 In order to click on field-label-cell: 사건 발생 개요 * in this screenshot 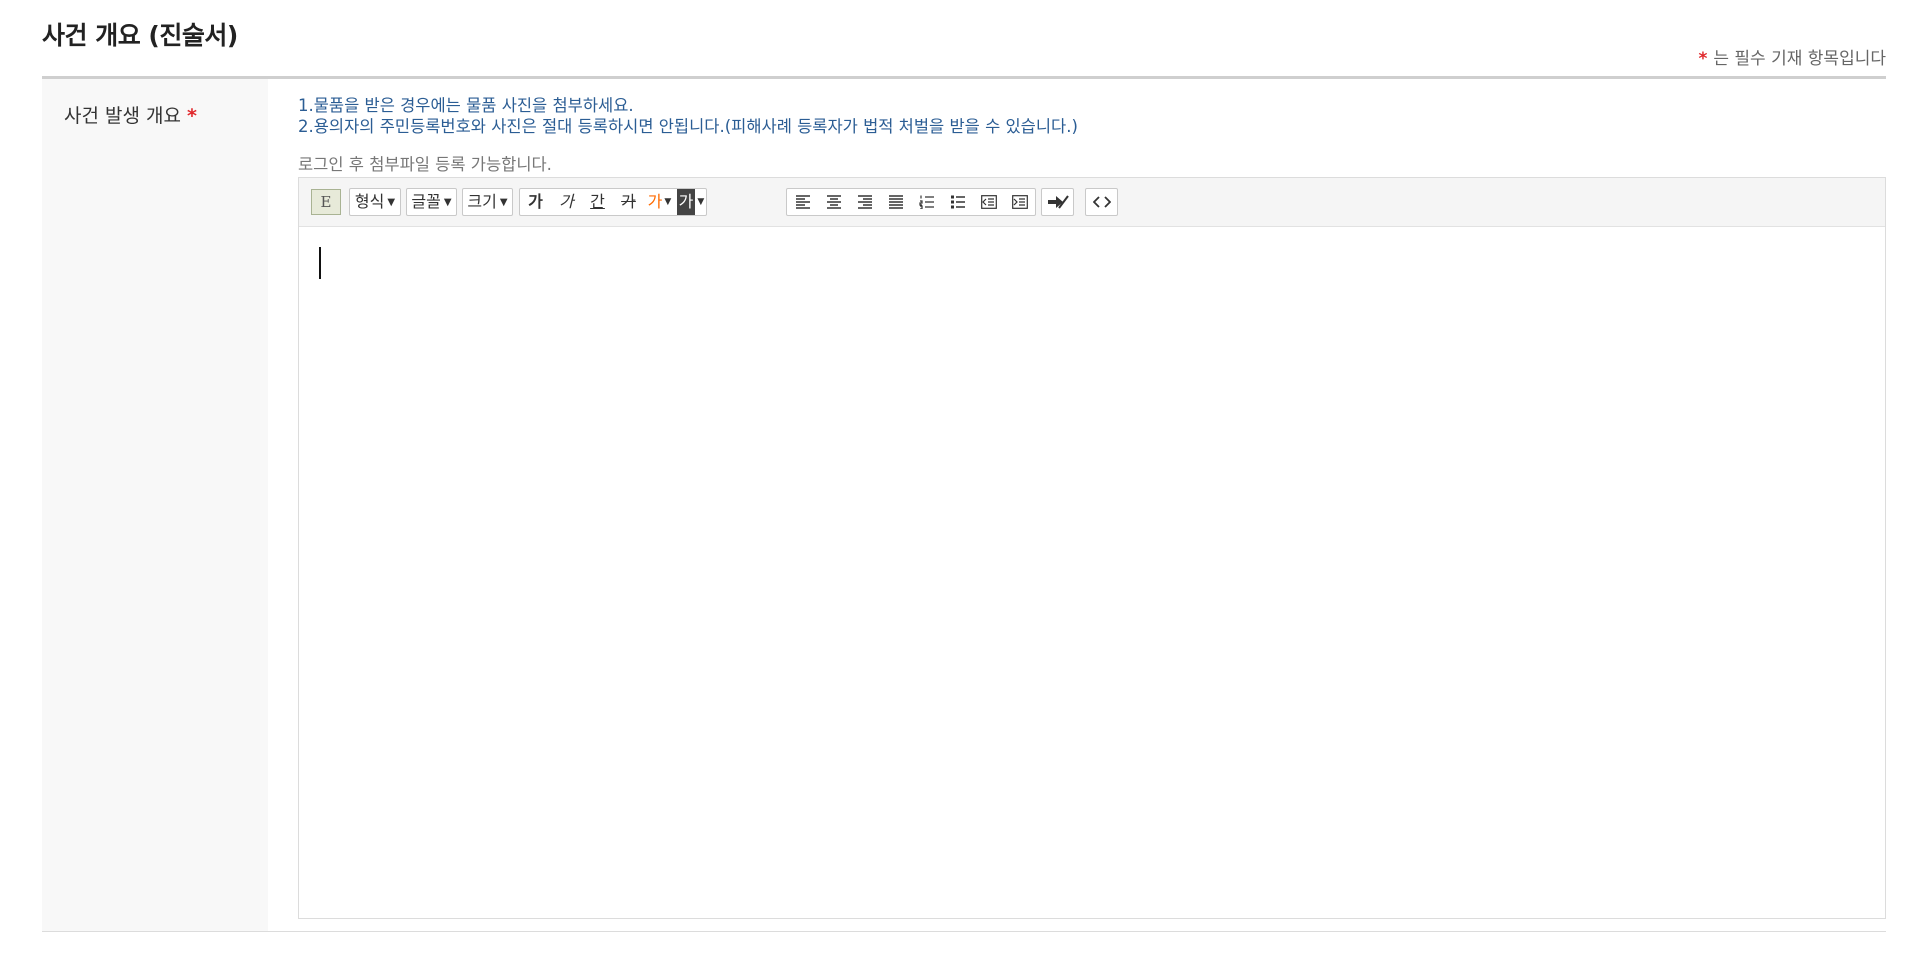, I will do `click(155, 505)`.